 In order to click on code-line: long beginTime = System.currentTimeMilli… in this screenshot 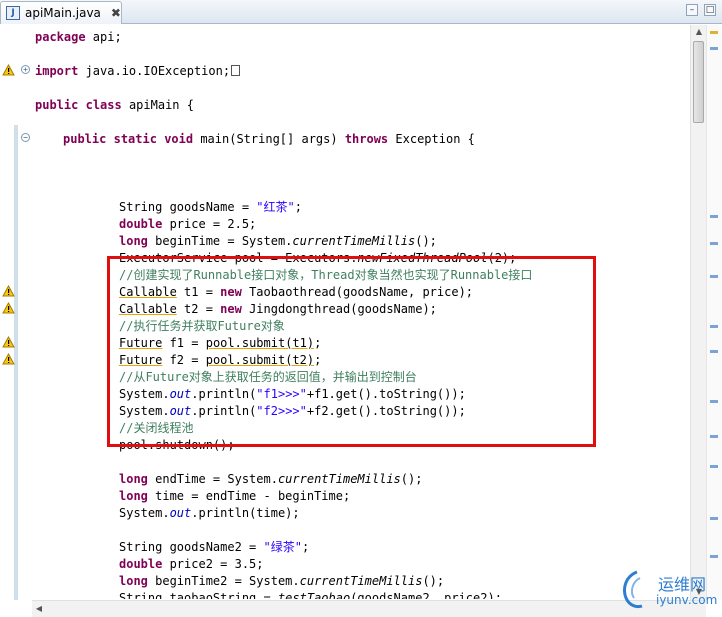, I will do `click(278, 241)`.